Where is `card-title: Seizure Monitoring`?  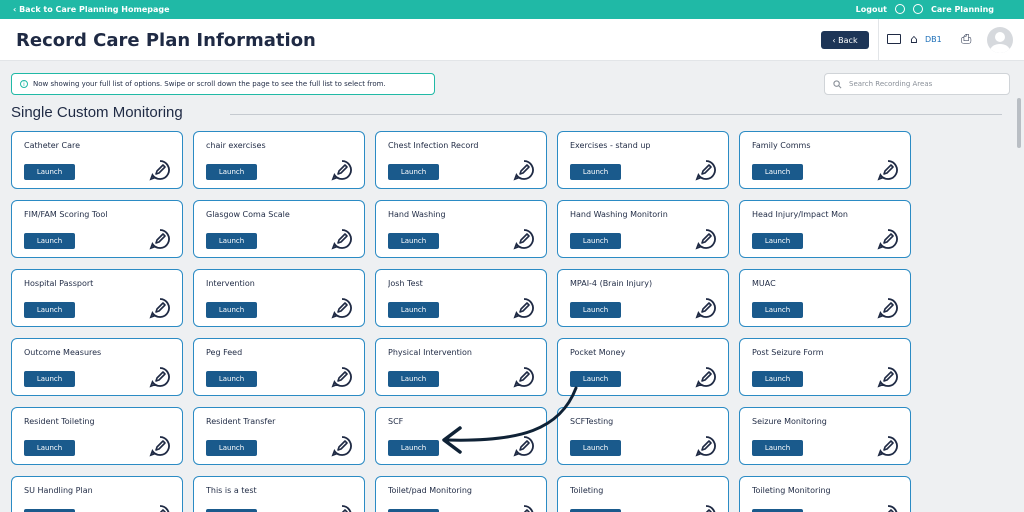
card-title: Seizure Monitoring is located at coordinates (789, 421).